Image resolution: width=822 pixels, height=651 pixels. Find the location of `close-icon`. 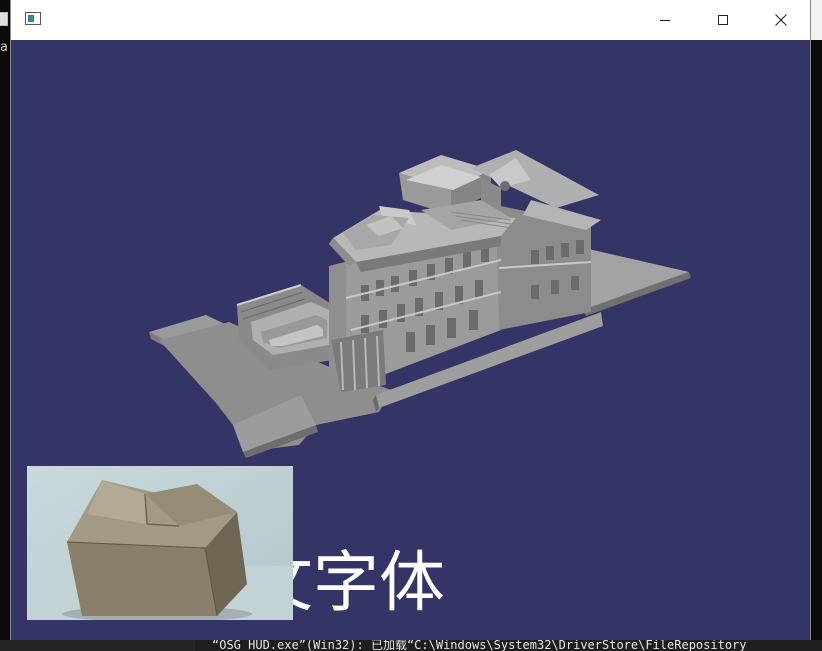

close-icon is located at coordinates (781, 20).